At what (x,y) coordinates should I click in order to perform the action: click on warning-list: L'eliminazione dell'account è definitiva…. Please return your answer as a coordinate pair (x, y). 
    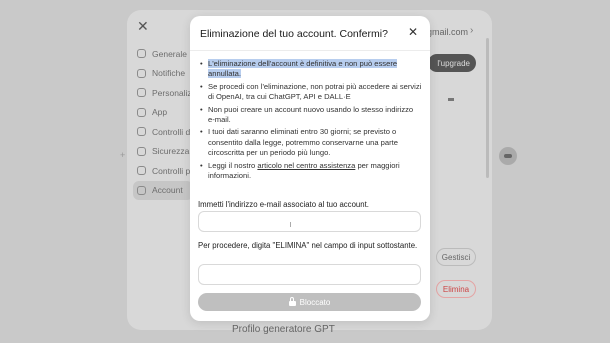
    Looking at the image, I should click on (311, 121).